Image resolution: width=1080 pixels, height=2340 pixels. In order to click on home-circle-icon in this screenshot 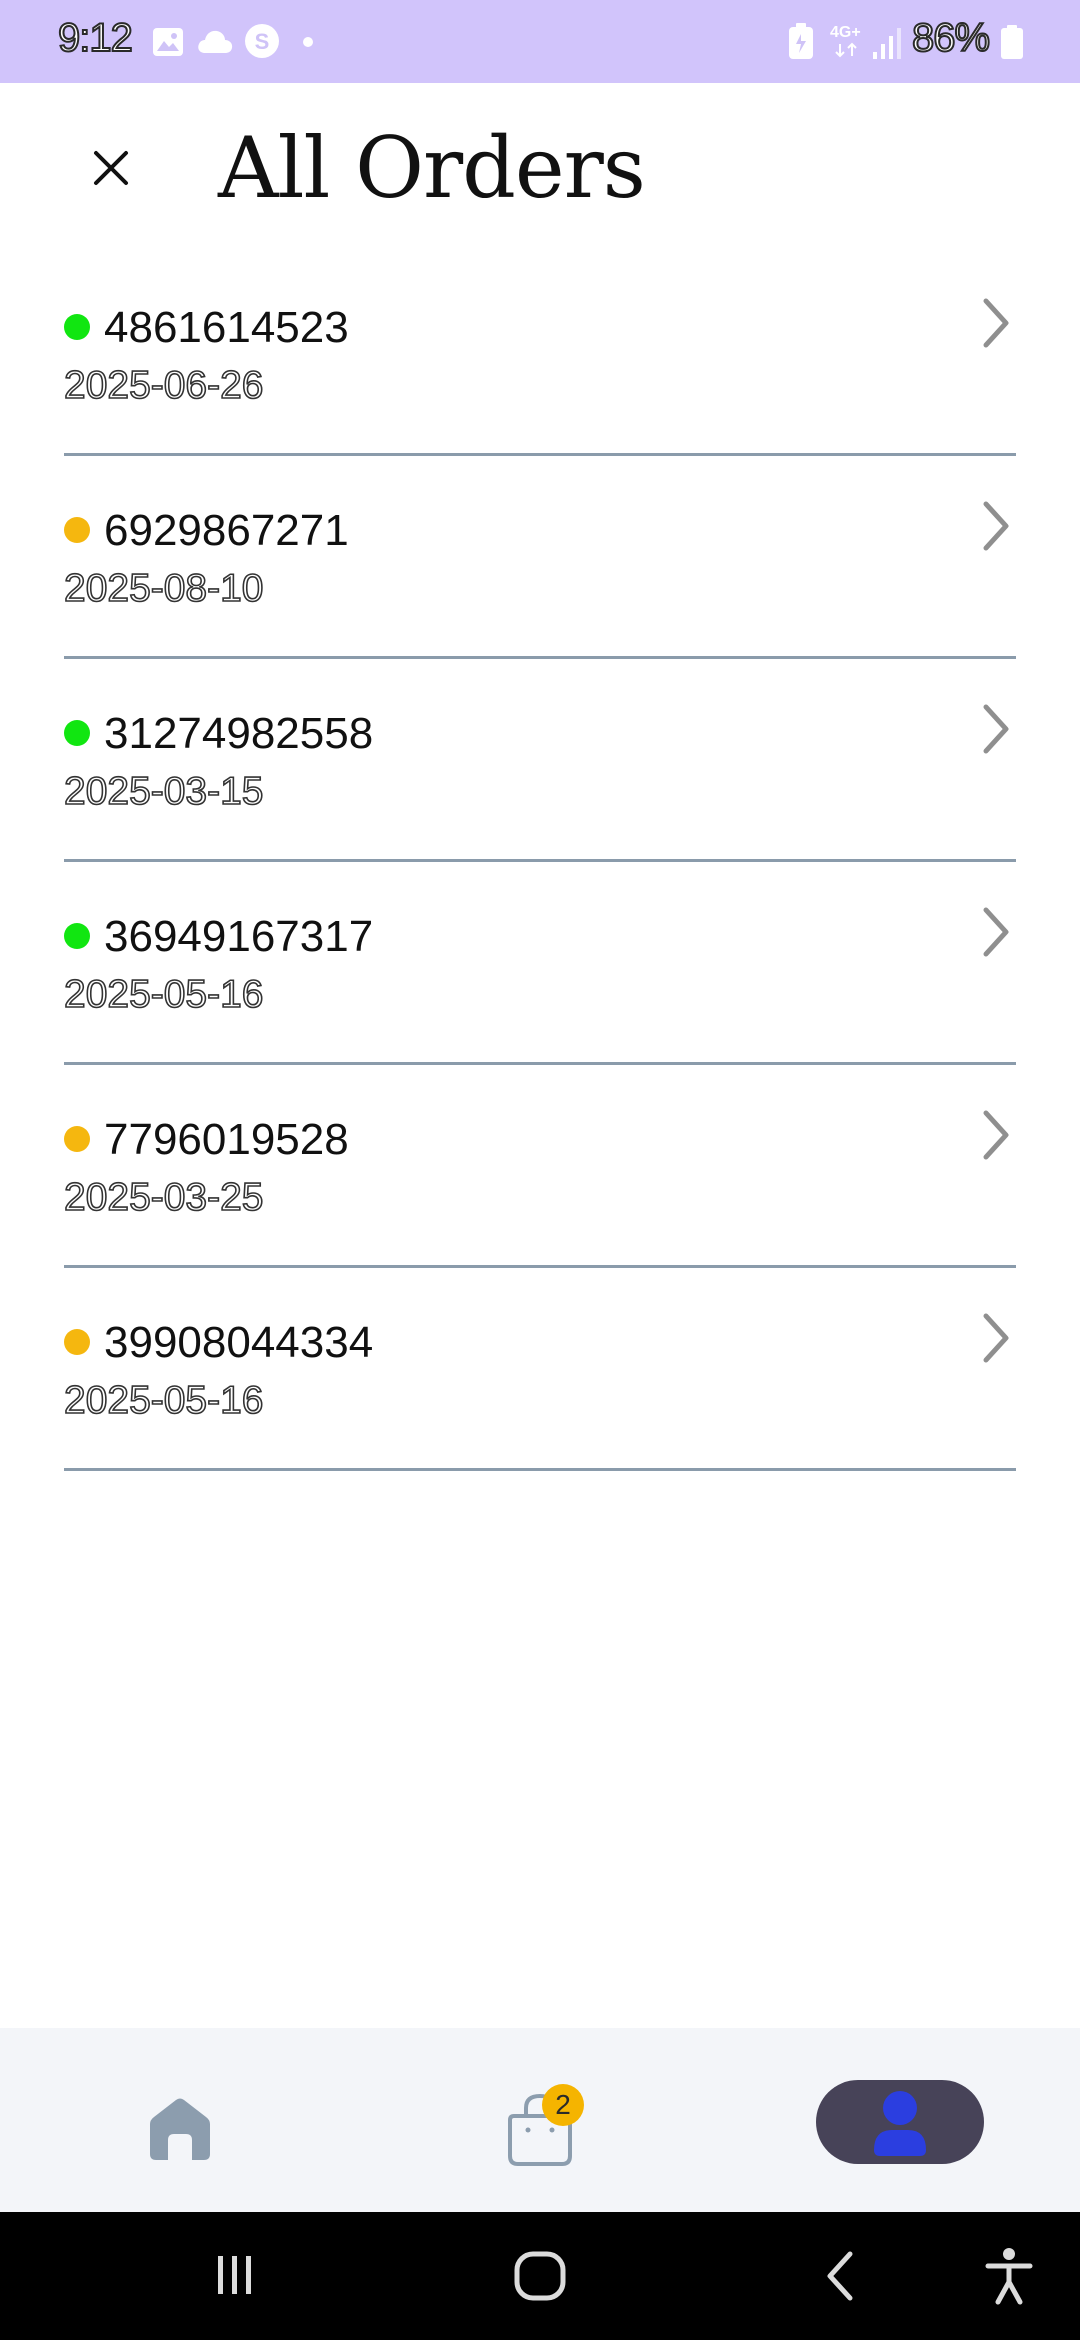, I will do `click(540, 2276)`.